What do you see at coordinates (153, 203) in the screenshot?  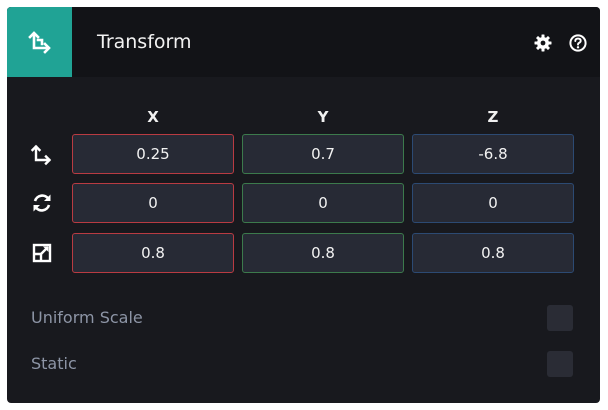 I see `rotation-x-field` at bounding box center [153, 203].